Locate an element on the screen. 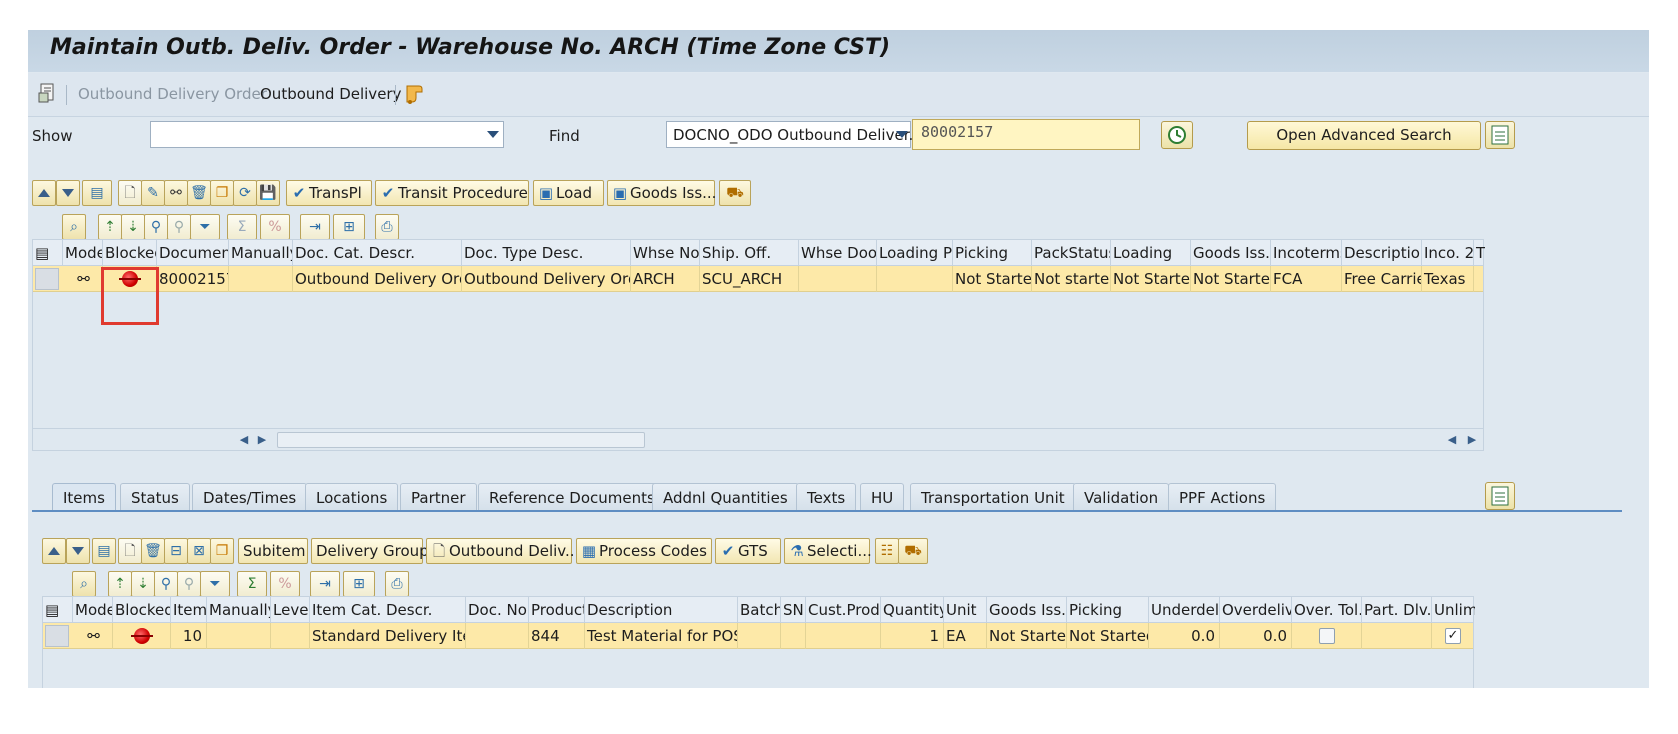  settings-button is located at coordinates (1500, 135).